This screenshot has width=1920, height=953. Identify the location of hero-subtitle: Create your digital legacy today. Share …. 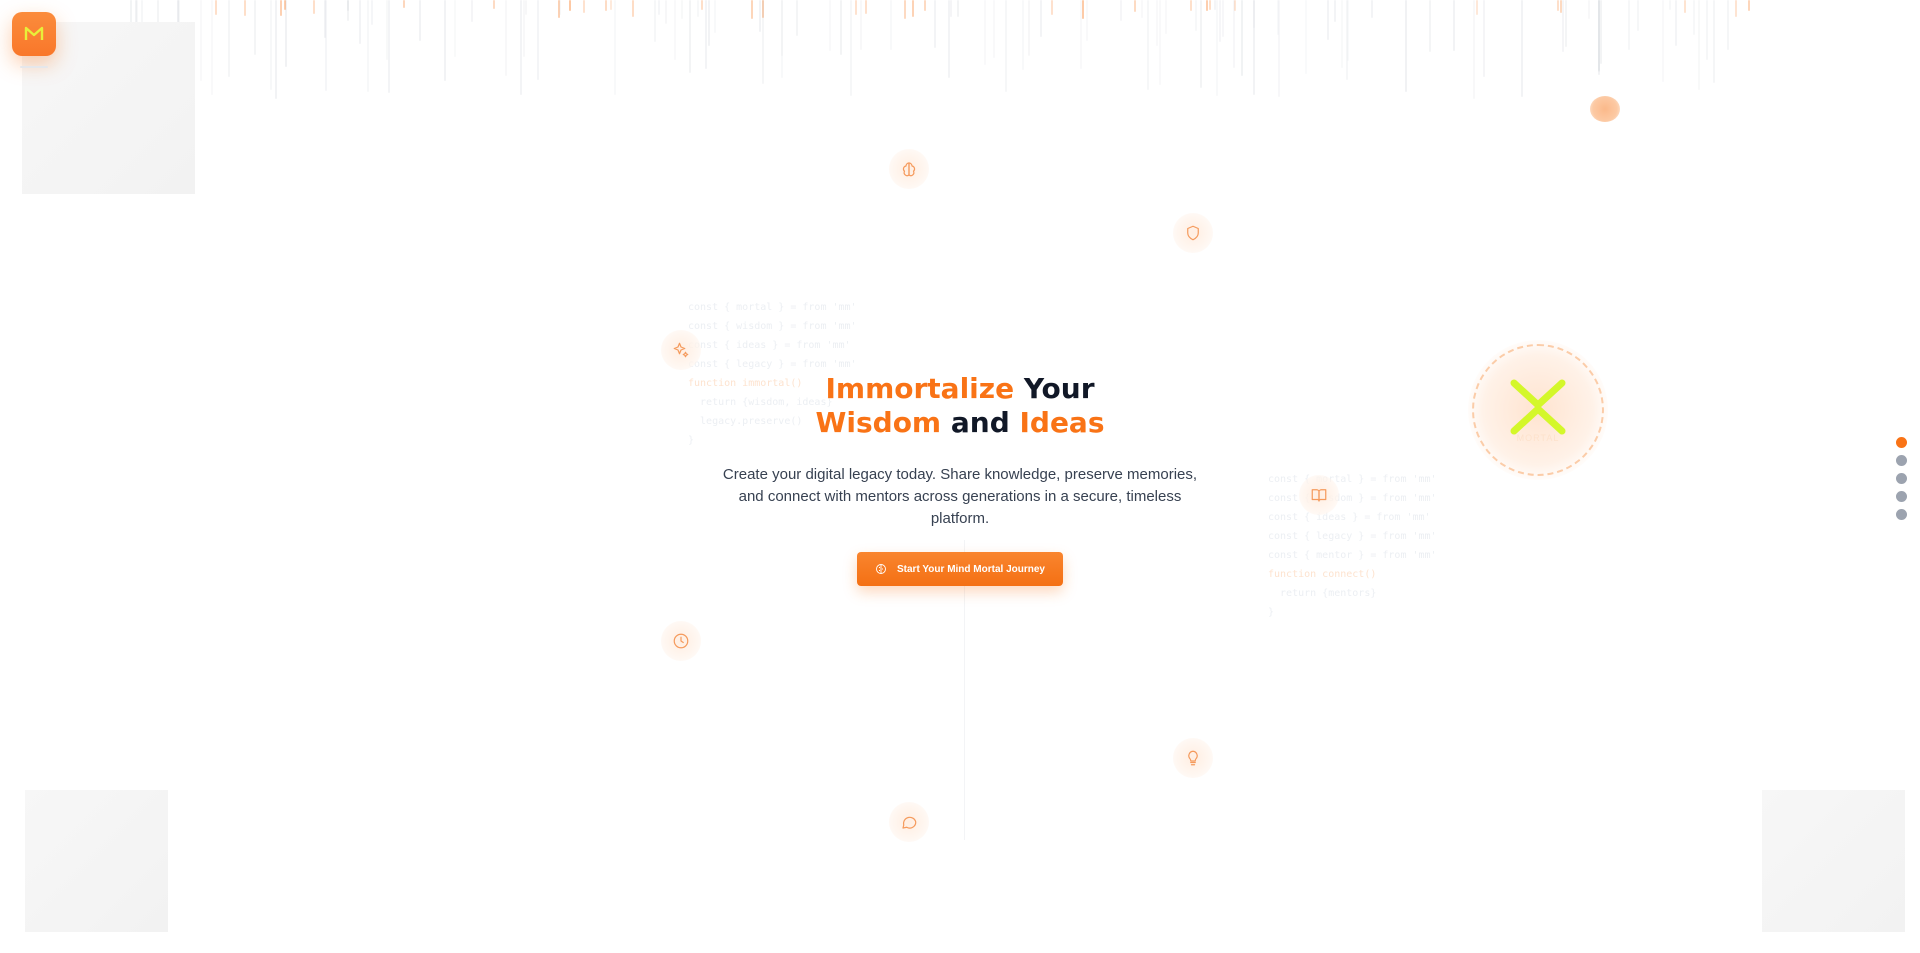
(960, 496).